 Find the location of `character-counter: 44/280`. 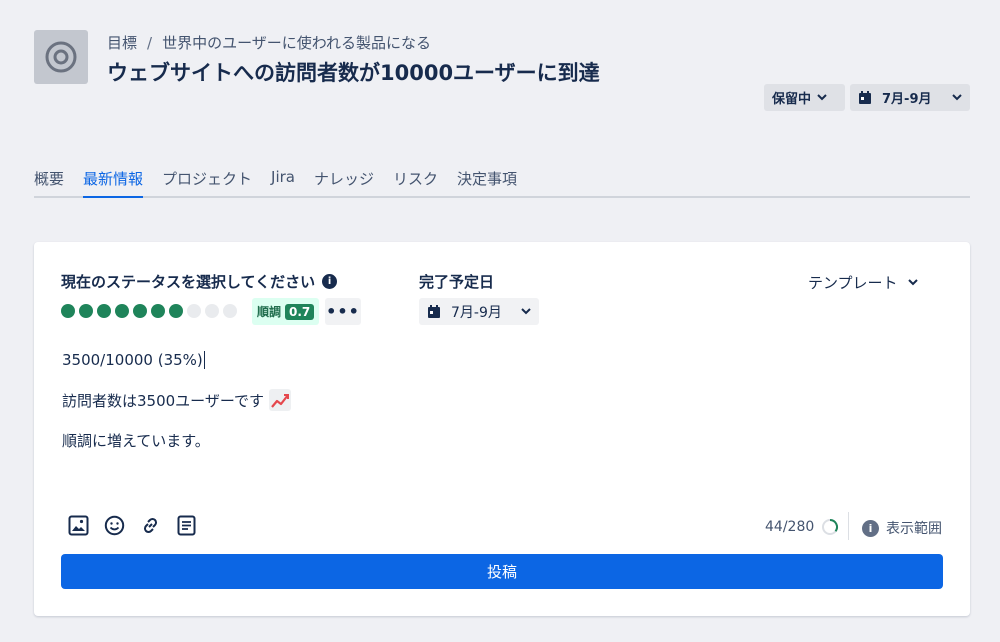

character-counter: 44/280 is located at coordinates (802, 527).